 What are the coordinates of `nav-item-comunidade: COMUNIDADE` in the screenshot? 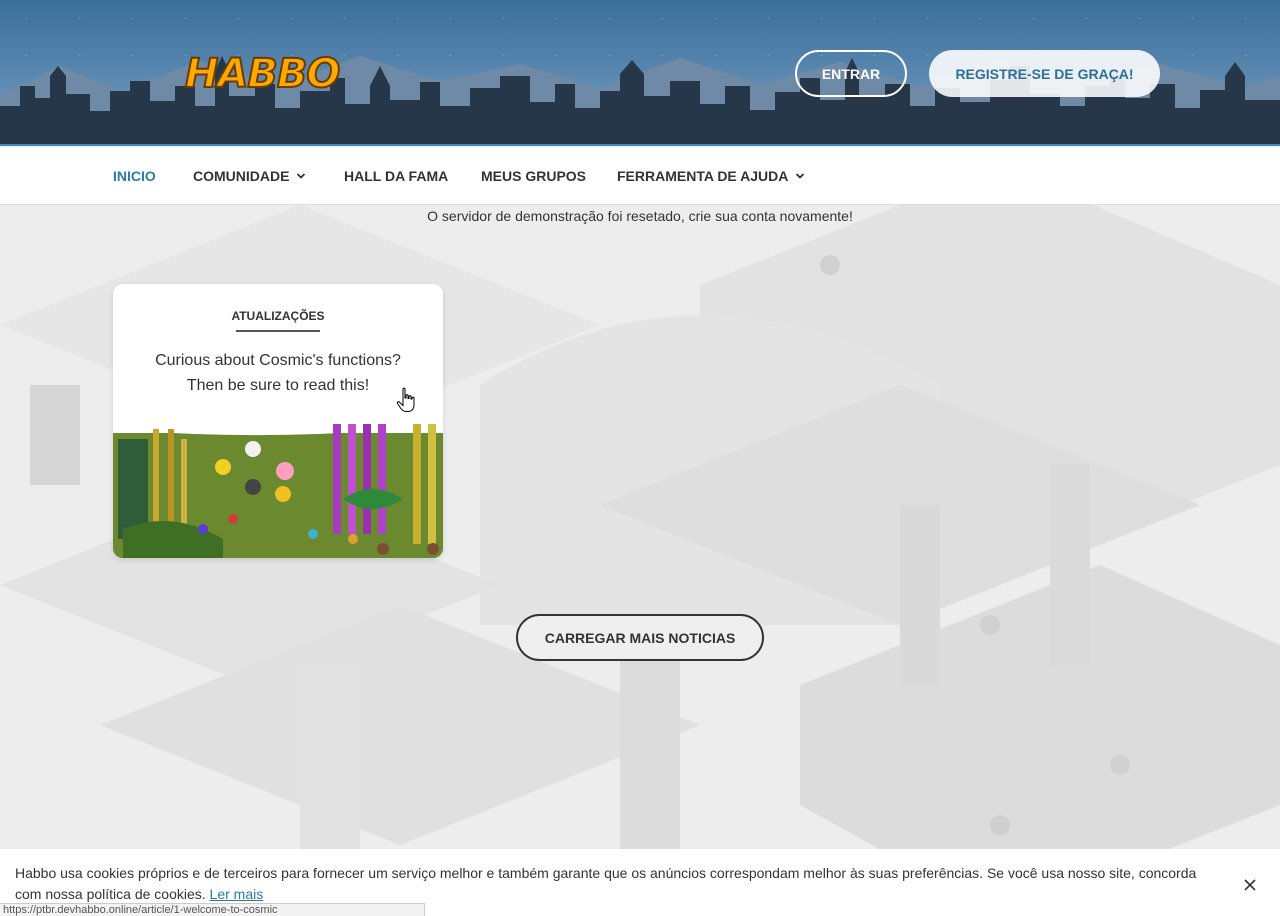 It's located at (249, 176).